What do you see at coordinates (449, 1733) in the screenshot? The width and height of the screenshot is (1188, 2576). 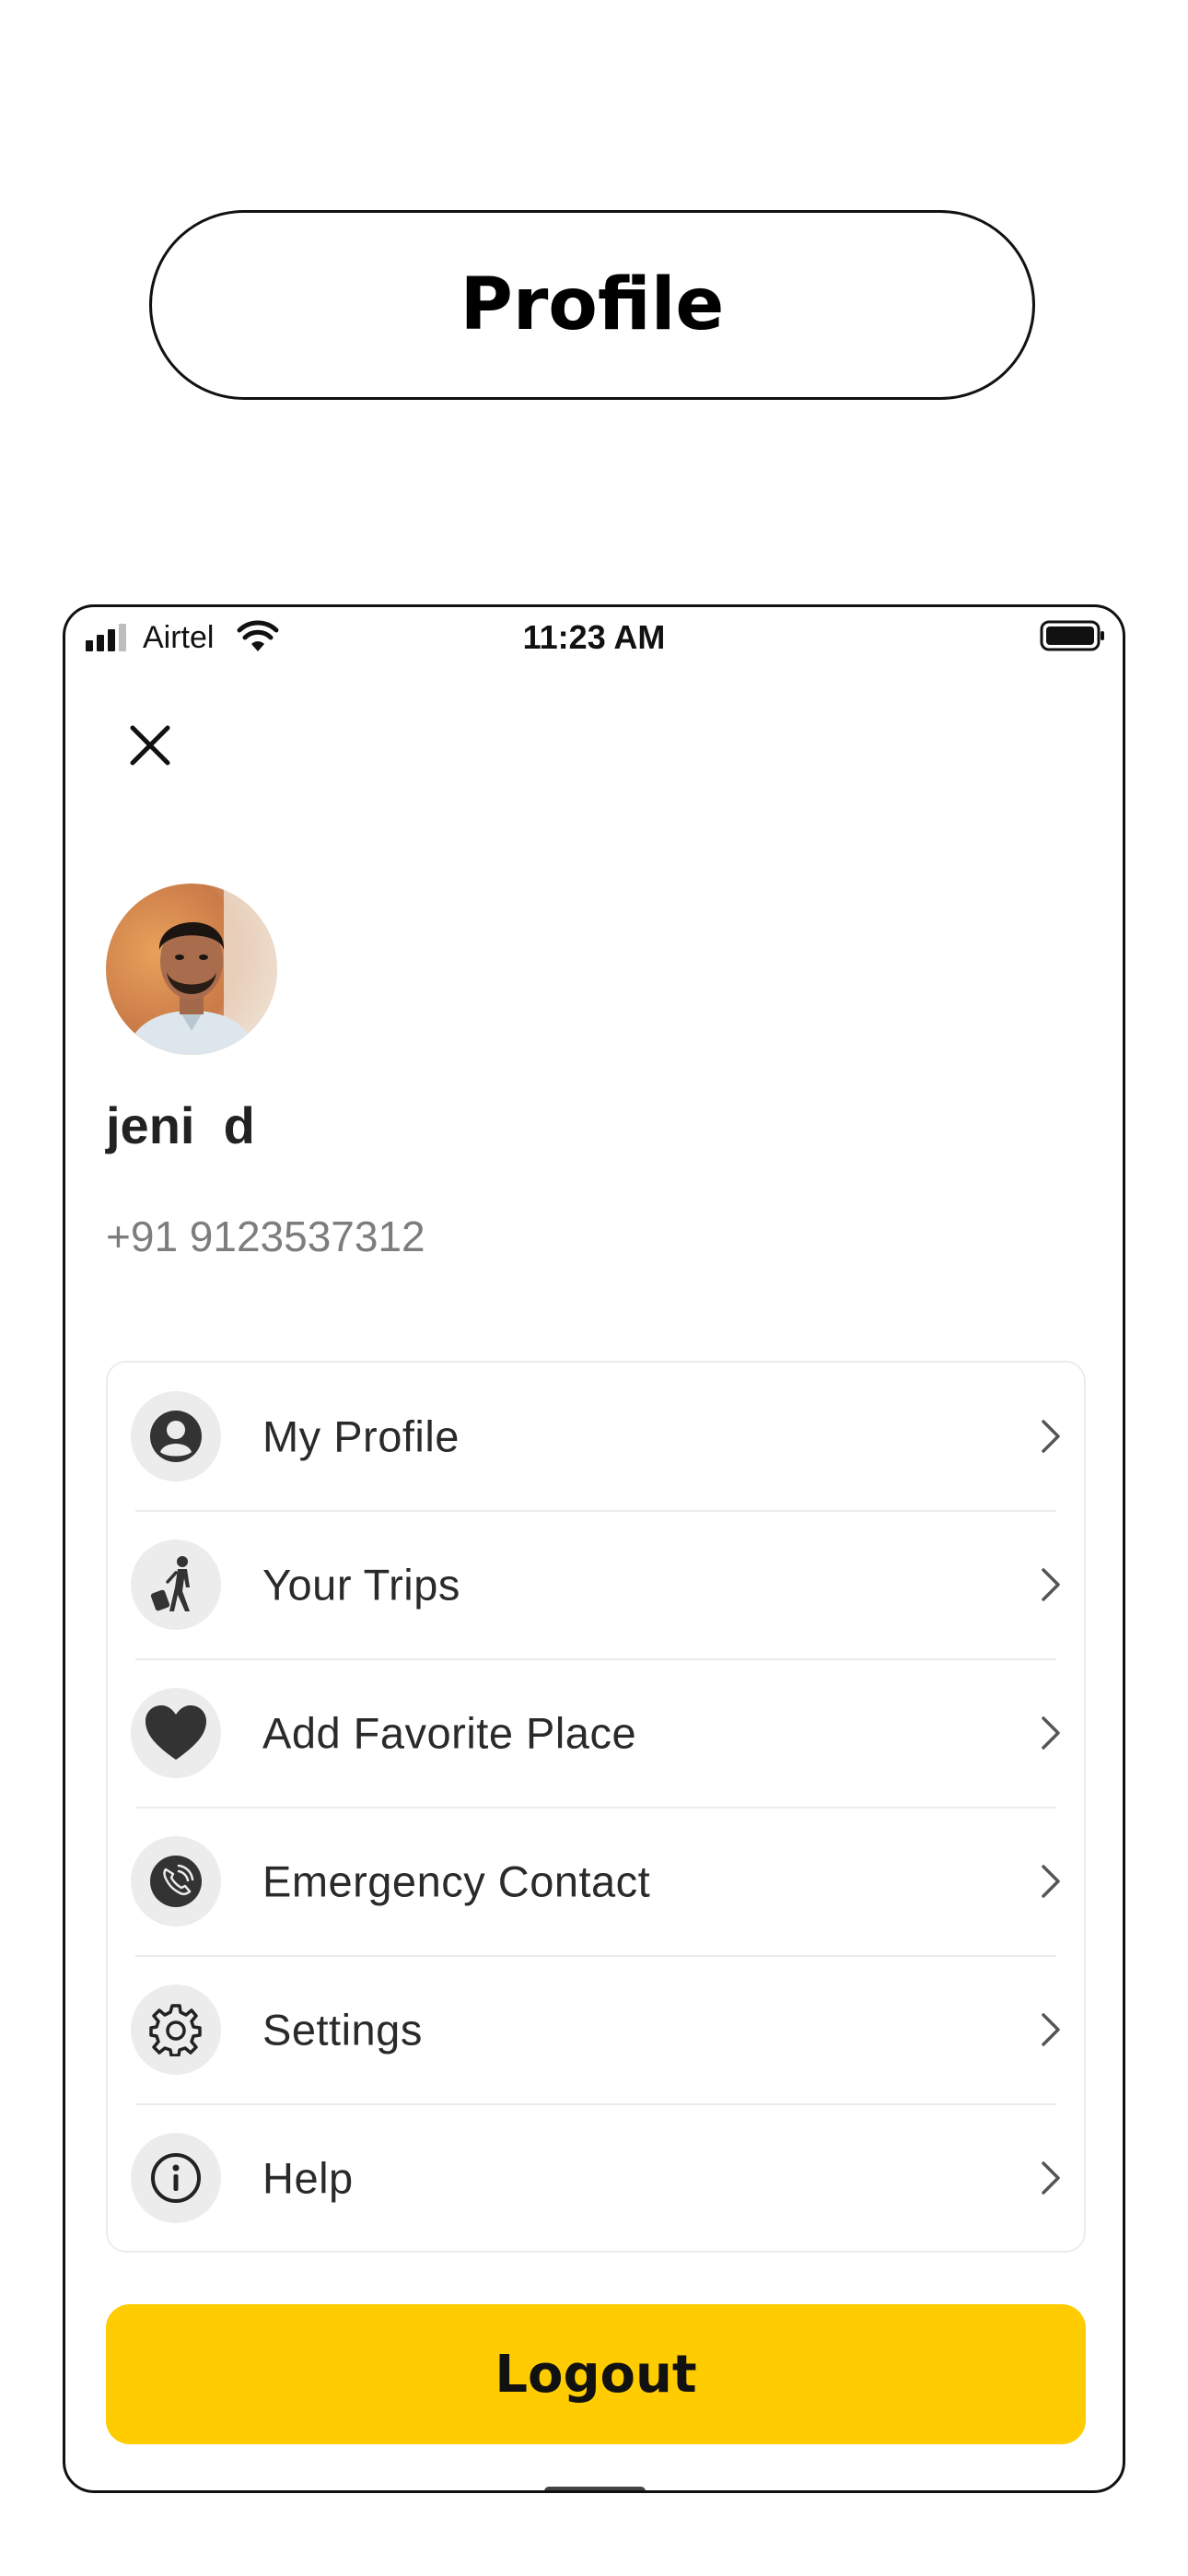 I see `menu-item-label: Add Favorite Place` at bounding box center [449, 1733].